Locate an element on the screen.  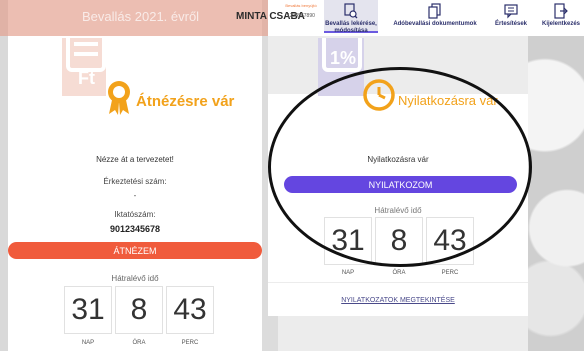
arrival-number-value: - is located at coordinates (135, 195).